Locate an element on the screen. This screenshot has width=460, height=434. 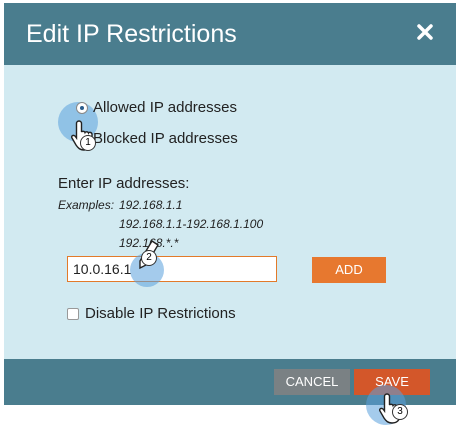
example-ip-1: 192.168.1.1 is located at coordinates (151, 205).